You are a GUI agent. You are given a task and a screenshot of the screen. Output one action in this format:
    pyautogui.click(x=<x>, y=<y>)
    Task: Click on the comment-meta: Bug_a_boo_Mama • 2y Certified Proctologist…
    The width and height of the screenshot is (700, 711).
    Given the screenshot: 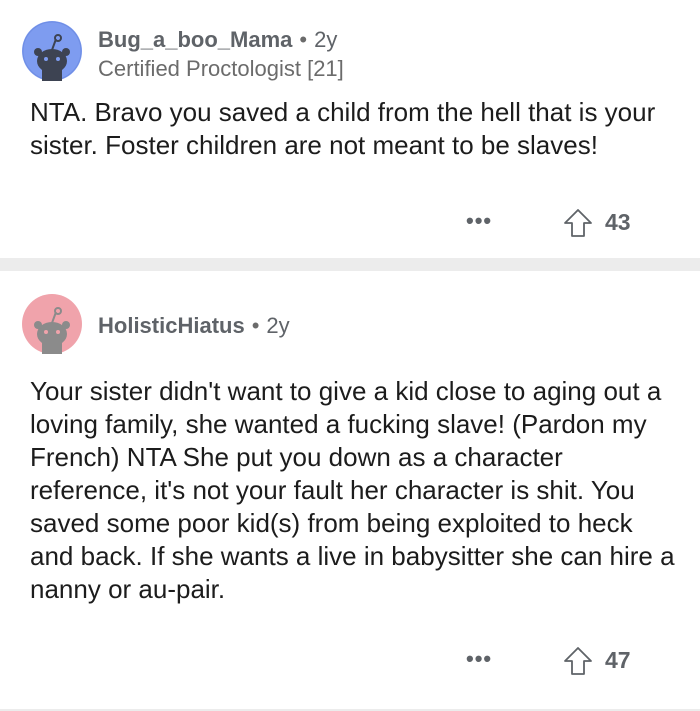 What is the action you would take?
    pyautogui.click(x=221, y=54)
    